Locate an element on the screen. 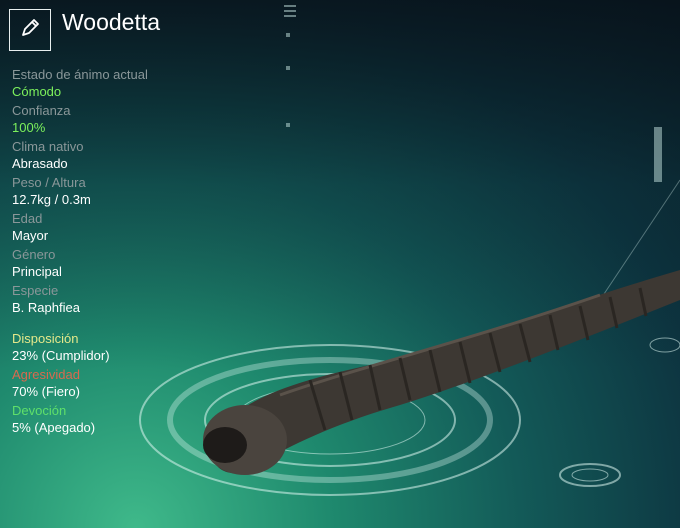 The height and width of the screenshot is (528, 680). trait-label-devotion: Devoción is located at coordinates (39, 410).